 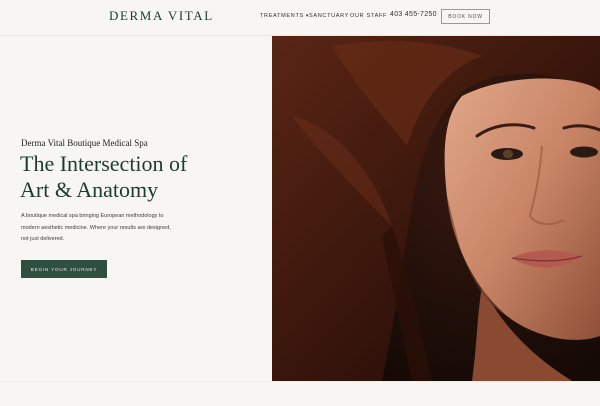 I want to click on begin-journey-label: BEGIN YOUR JOURNEY, so click(x=64, y=269).